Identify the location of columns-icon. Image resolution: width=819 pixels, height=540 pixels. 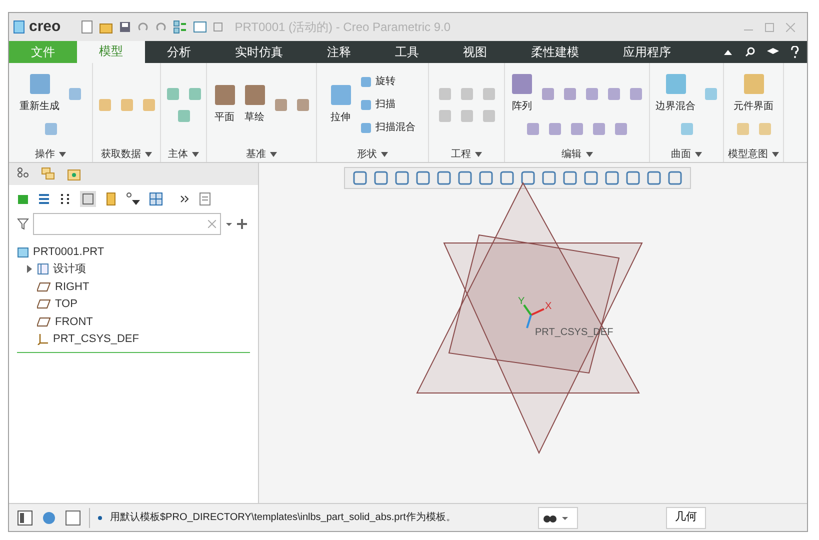
(88, 199).